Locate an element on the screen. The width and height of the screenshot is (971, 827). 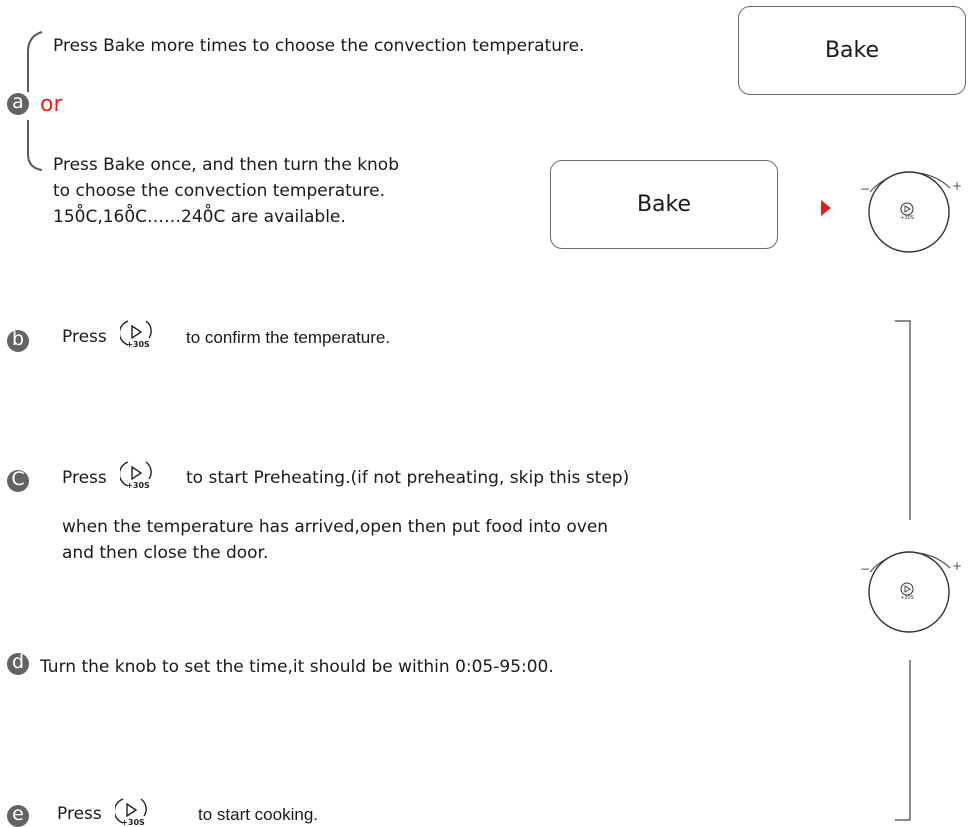
option-bracket-bottom is located at coordinates (35, 145).